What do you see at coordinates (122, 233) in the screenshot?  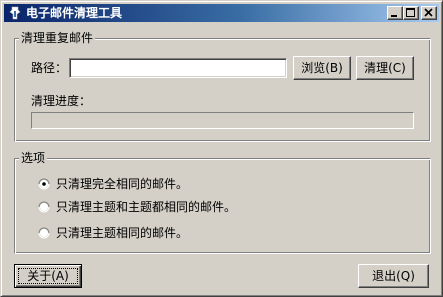 I see `radio-label: 只清理主题相同的邮件。` at bounding box center [122, 233].